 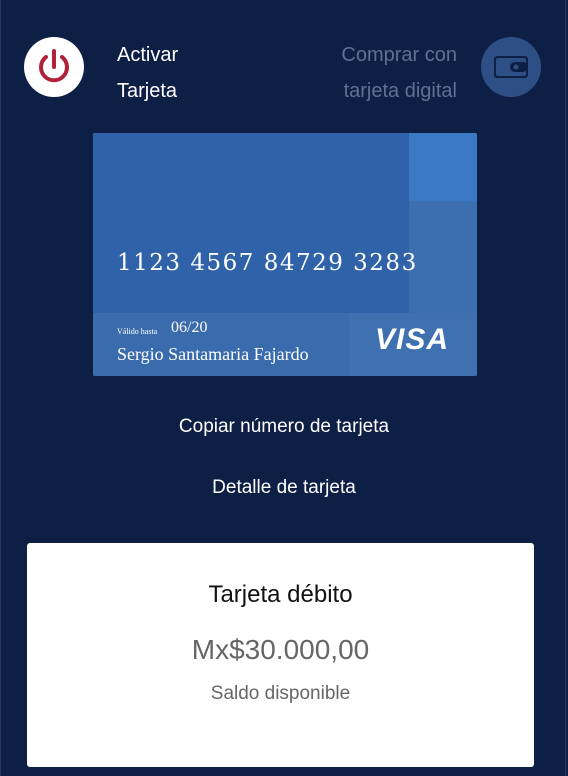 I want to click on card-panel-accent-top, so click(x=443, y=167).